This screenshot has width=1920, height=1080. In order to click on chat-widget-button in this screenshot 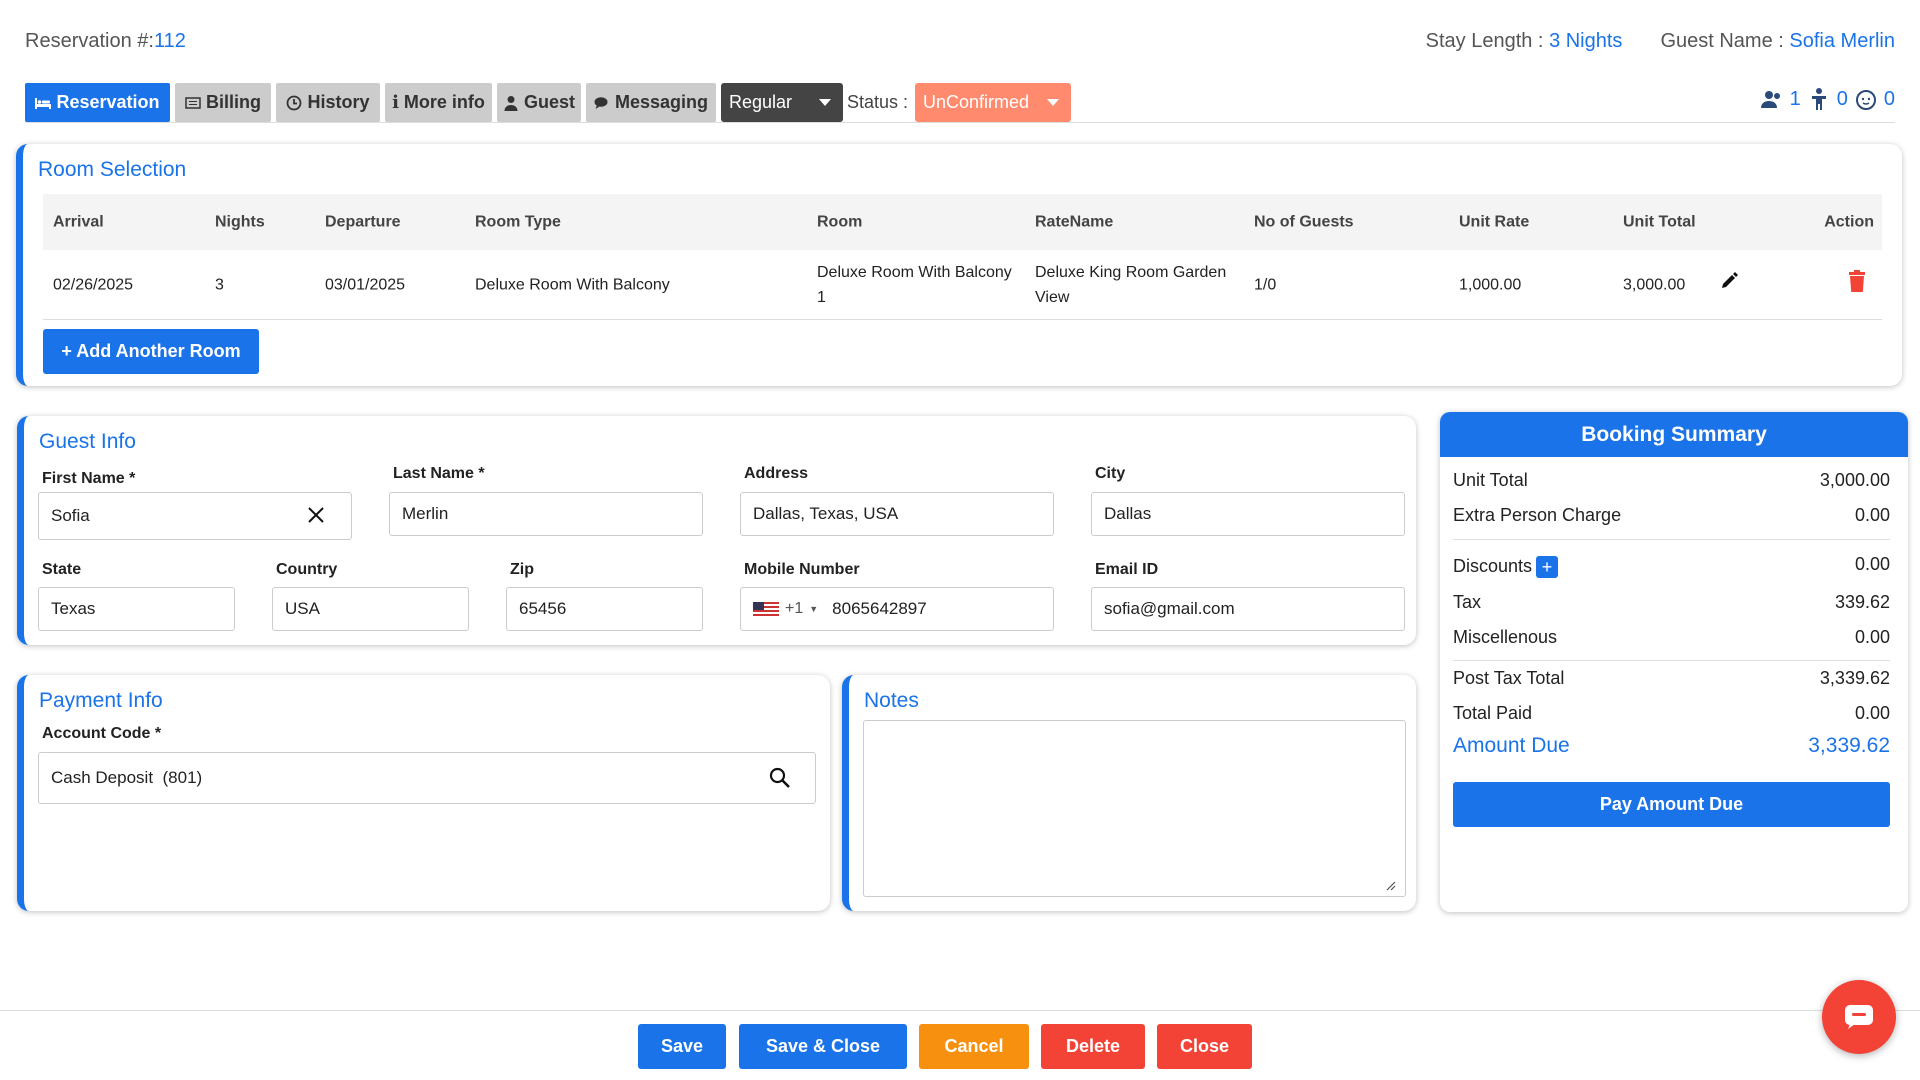, I will do `click(1859, 1017)`.